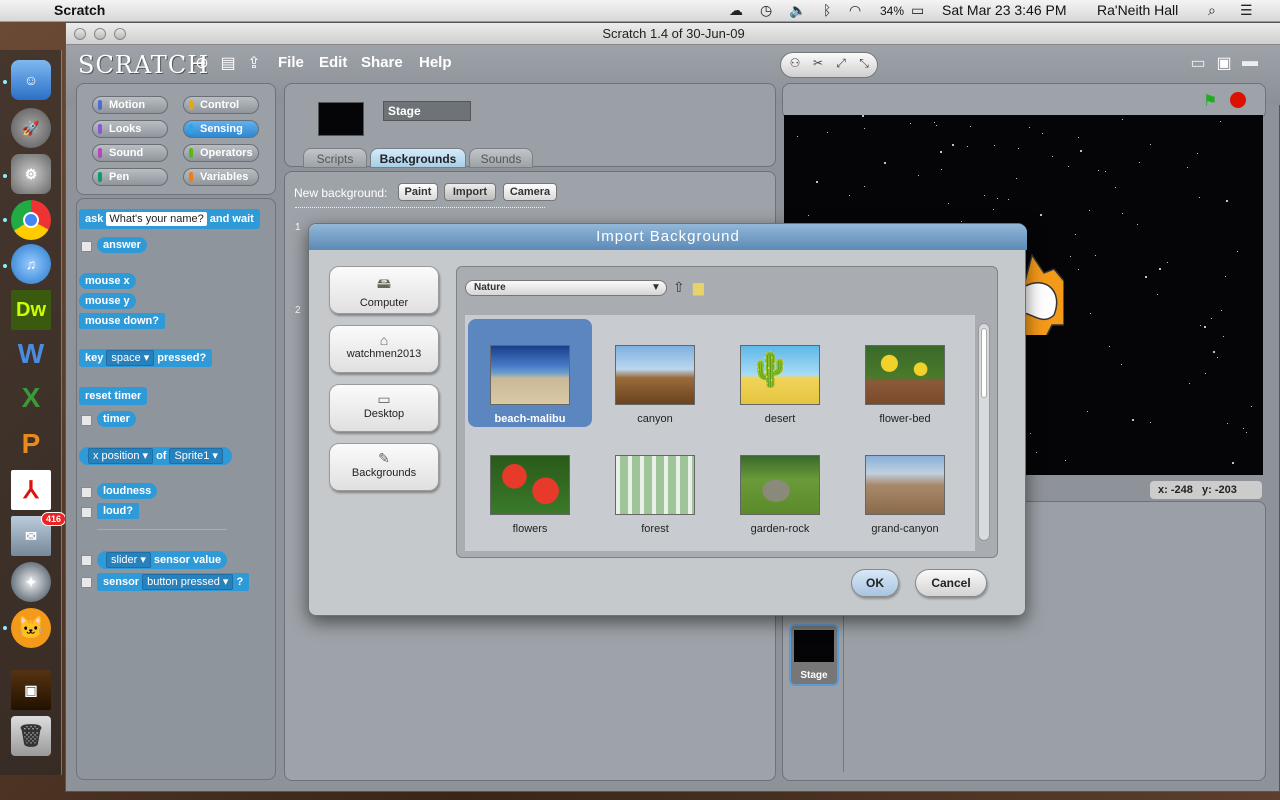 The width and height of the screenshot is (1280, 800). What do you see at coordinates (31, 128) in the screenshot?
I see `launchpad-icon: 🚀` at bounding box center [31, 128].